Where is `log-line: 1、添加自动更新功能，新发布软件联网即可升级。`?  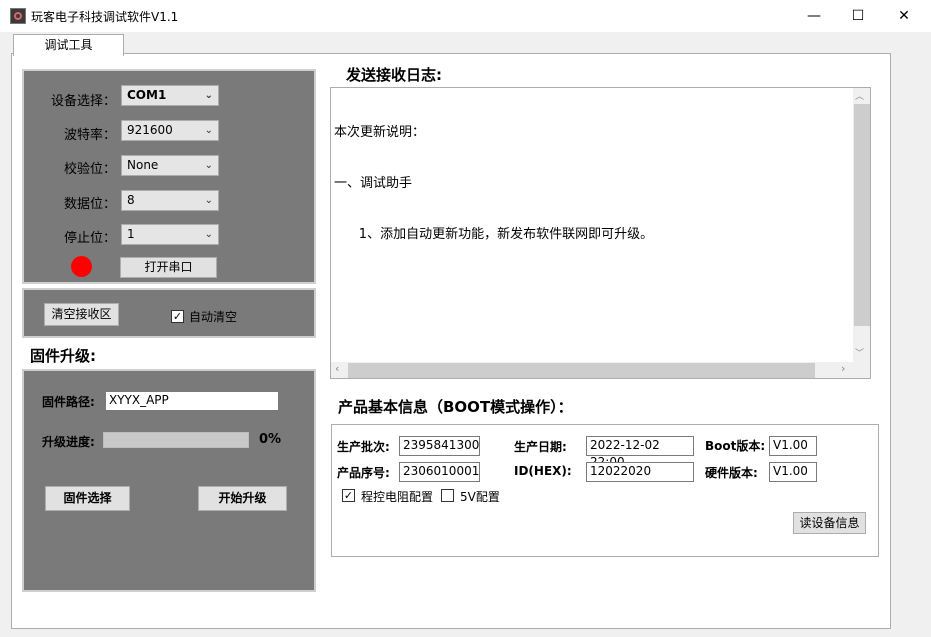
log-line: 1、添加自动更新功能，新发布软件联网即可升级。 is located at coordinates (494, 234).